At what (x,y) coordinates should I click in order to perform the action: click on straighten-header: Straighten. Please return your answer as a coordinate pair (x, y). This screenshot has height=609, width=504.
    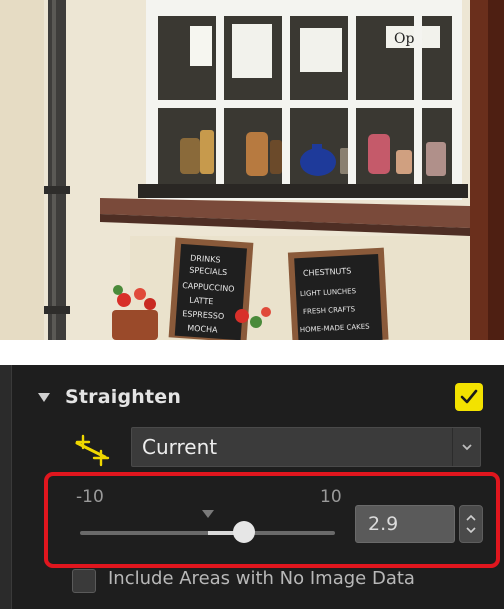
    Looking at the image, I should click on (109, 397).